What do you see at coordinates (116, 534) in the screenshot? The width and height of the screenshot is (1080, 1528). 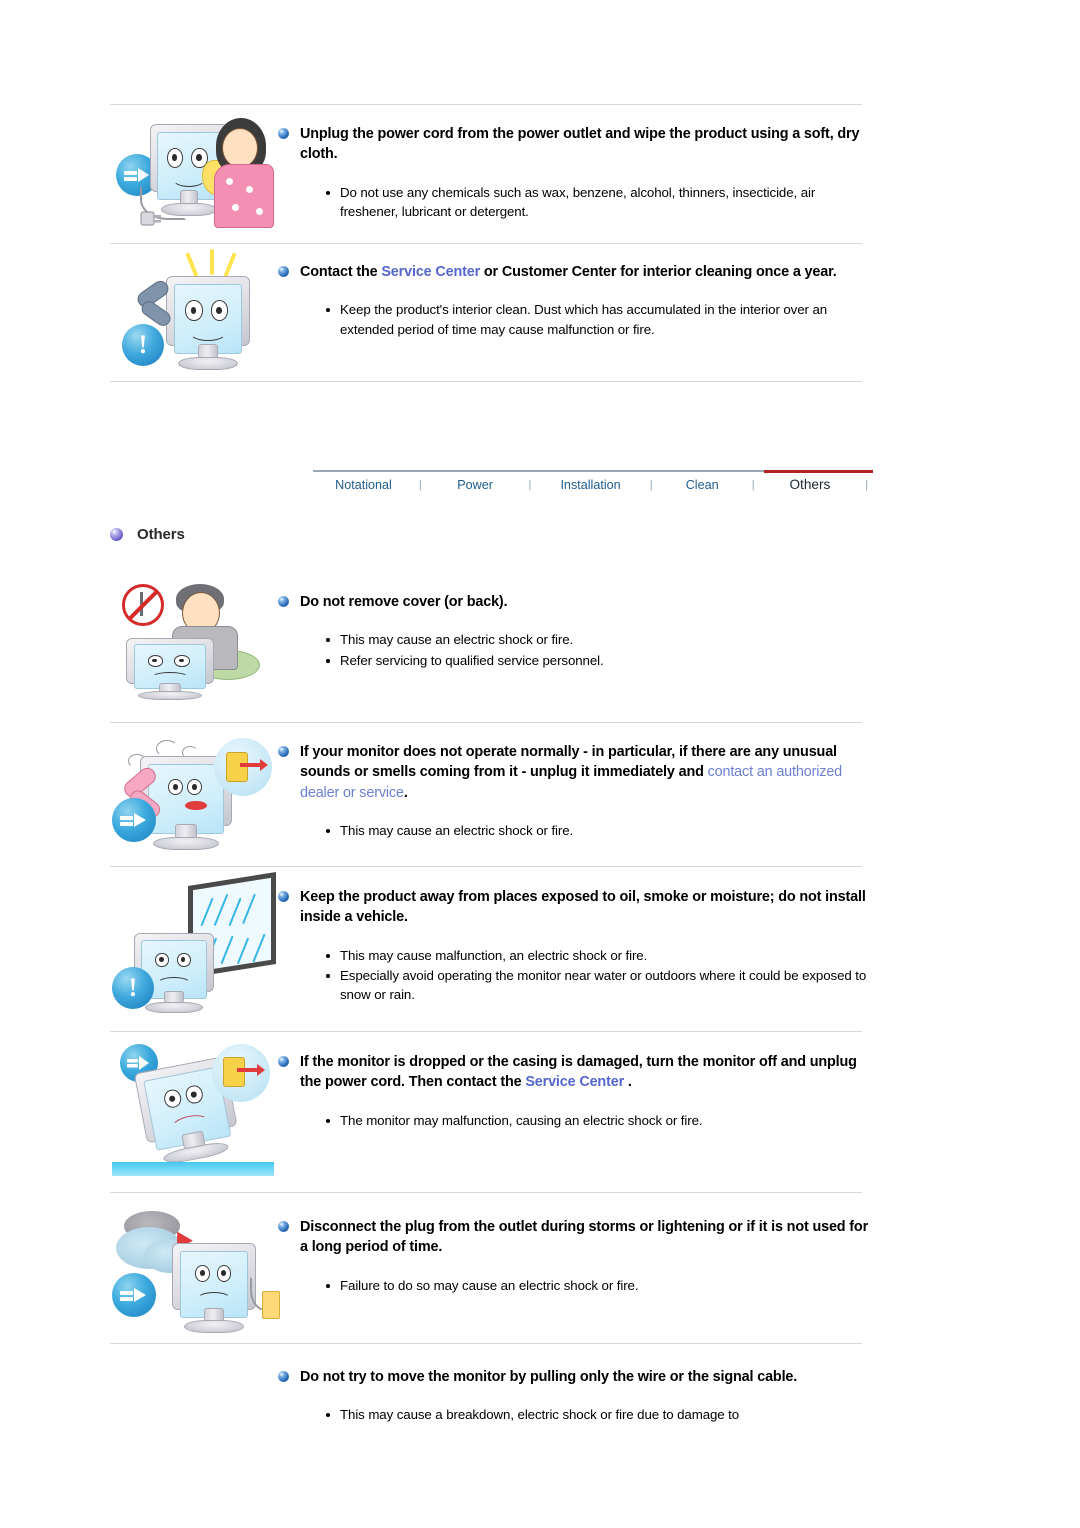 I see `purple-sphere-icon` at bounding box center [116, 534].